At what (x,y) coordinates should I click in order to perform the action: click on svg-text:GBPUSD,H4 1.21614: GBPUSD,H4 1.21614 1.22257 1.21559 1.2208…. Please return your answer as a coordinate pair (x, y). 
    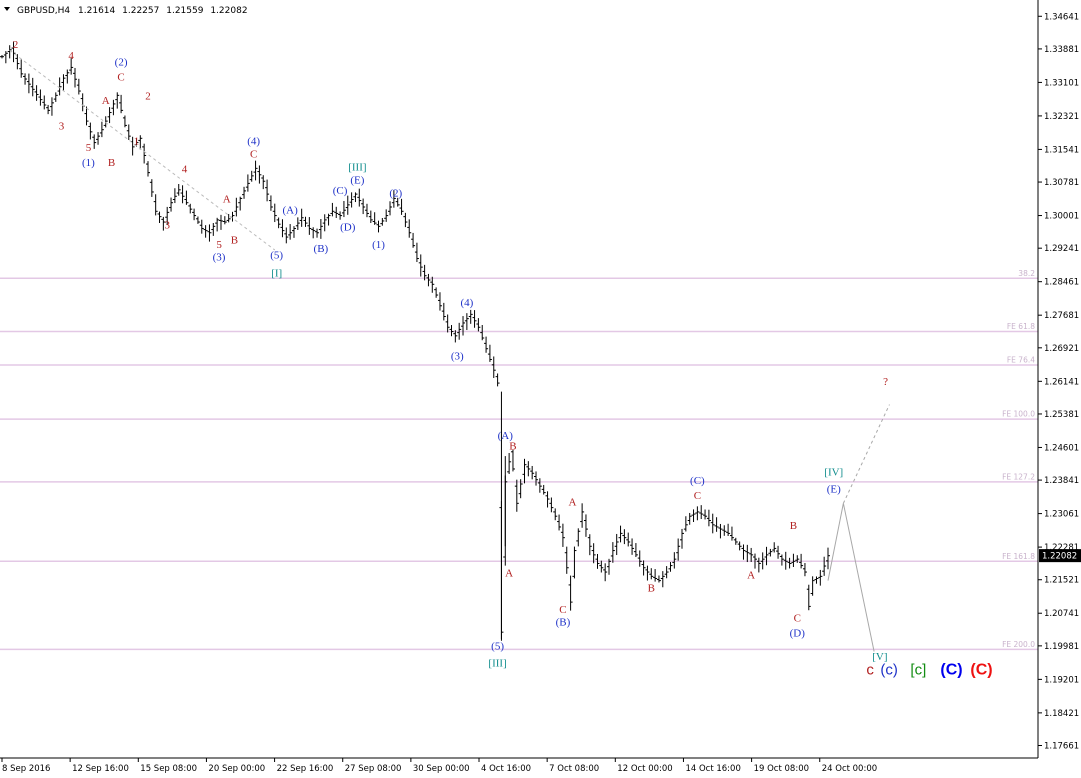
    Looking at the image, I should click on (132, 11).